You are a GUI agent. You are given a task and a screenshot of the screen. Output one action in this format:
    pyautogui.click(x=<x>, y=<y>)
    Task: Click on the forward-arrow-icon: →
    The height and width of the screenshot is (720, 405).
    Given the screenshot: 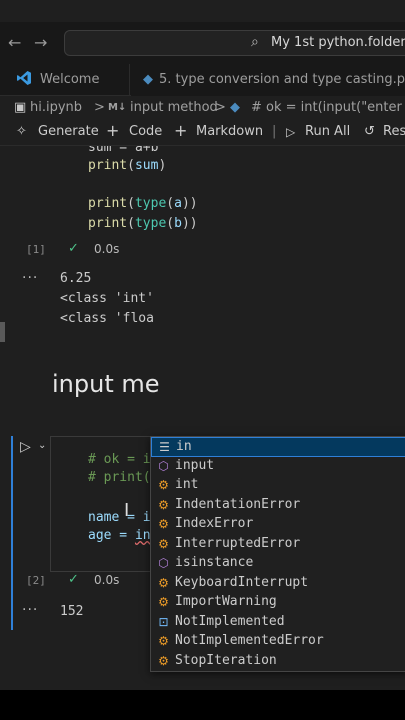 What is the action you would take?
    pyautogui.click(x=40, y=42)
    